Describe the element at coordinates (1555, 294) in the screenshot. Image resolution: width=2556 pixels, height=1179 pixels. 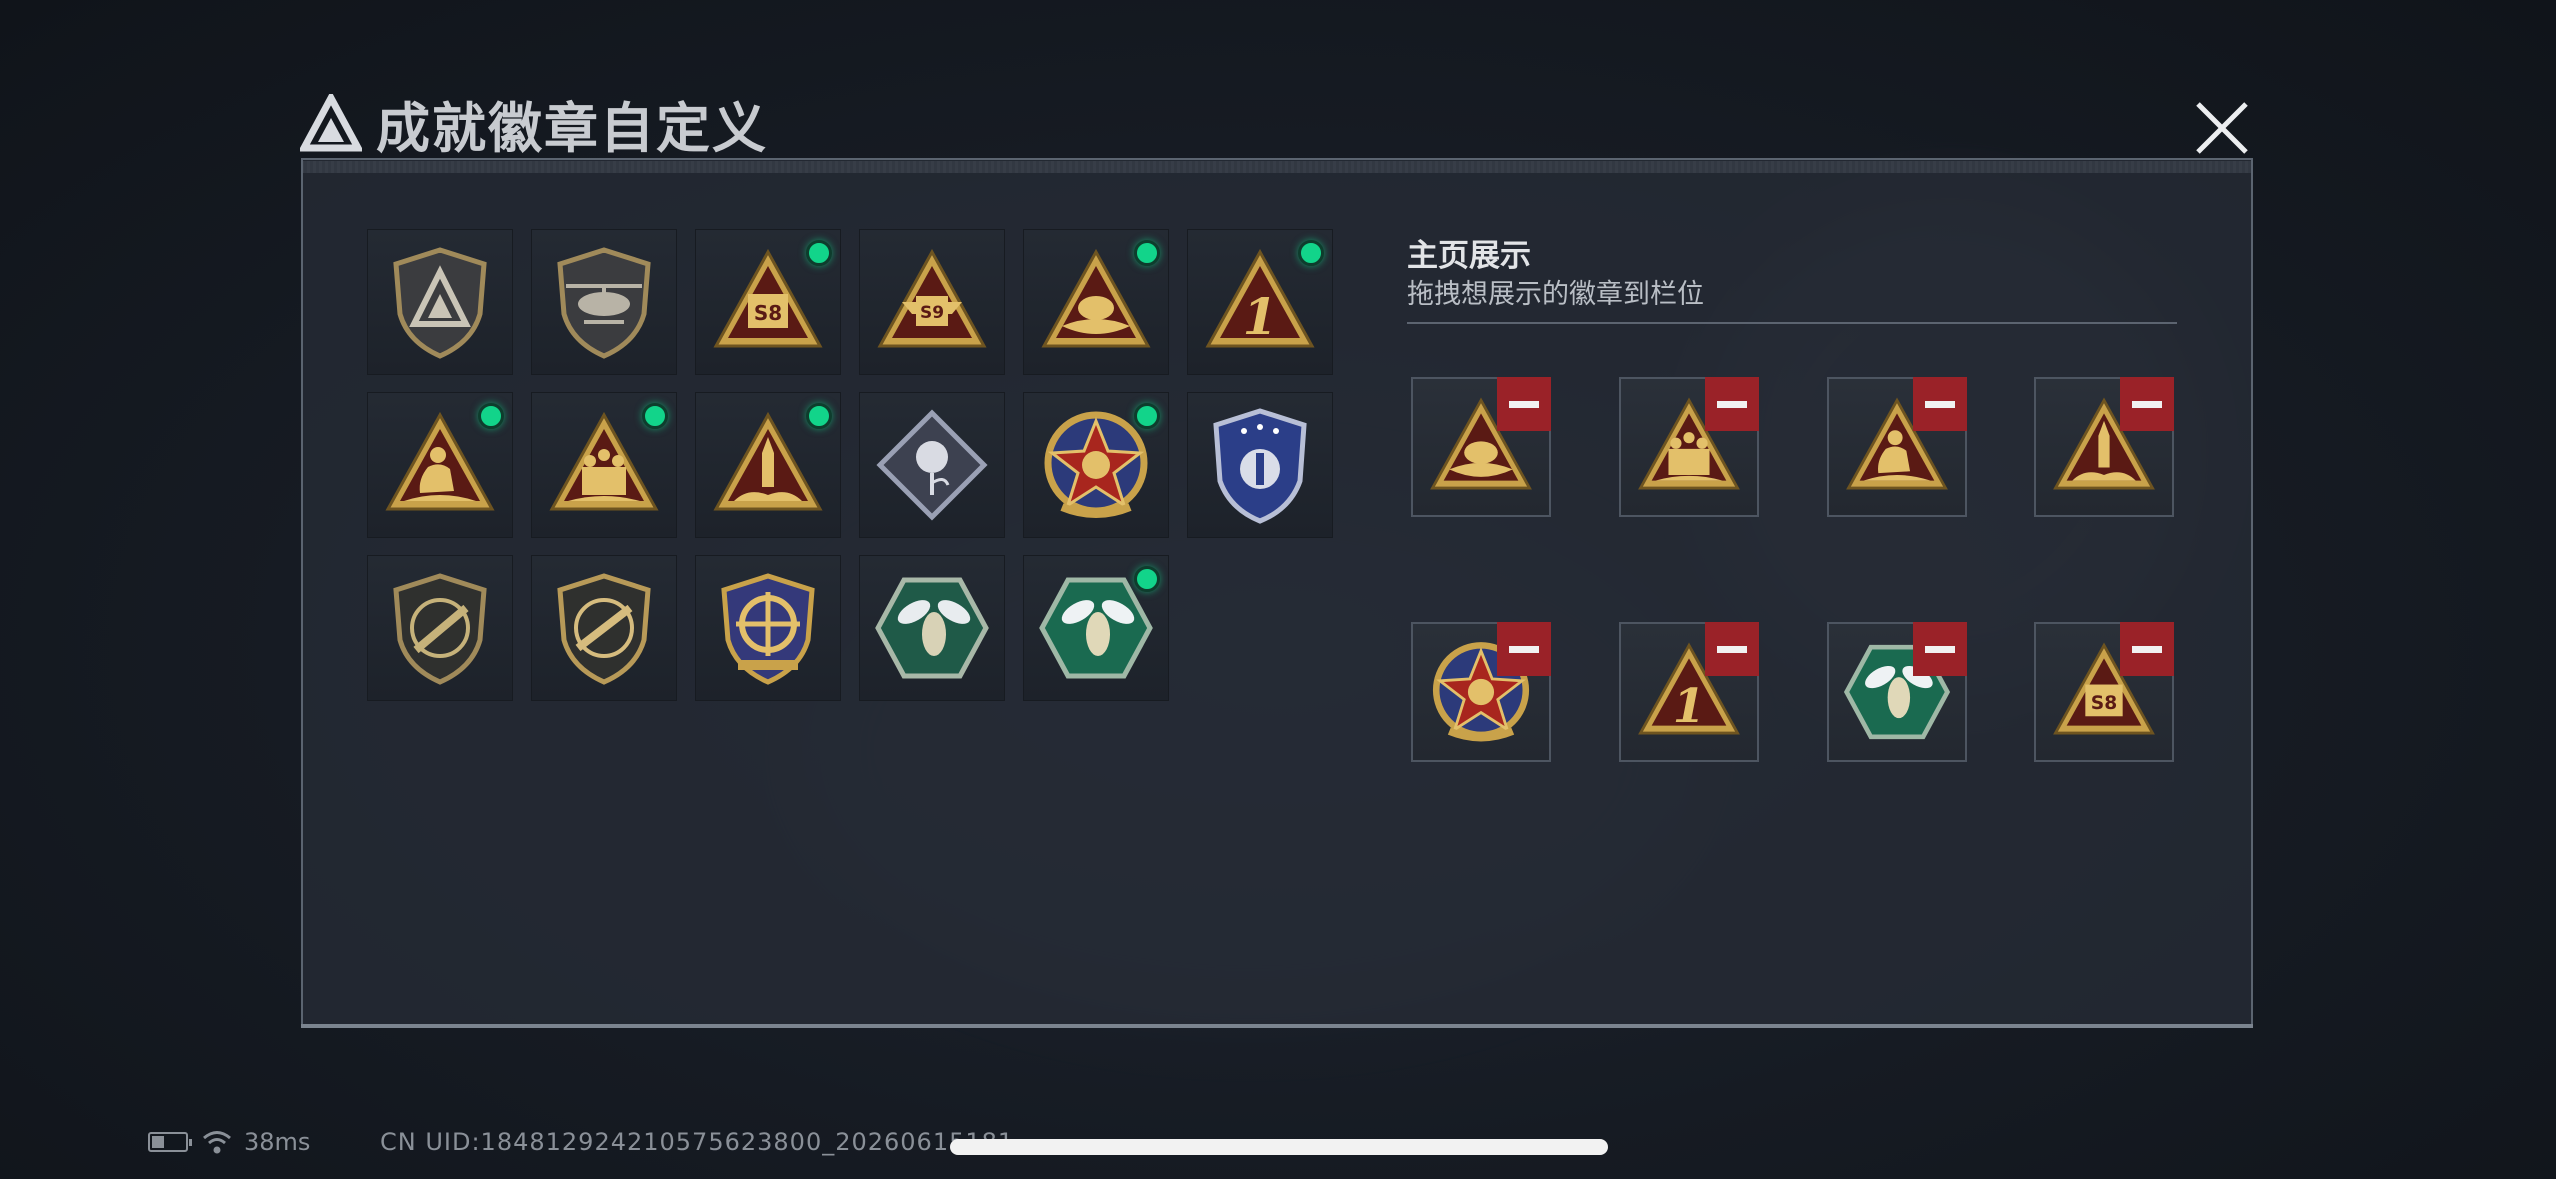
I see `showcase-subtitle: 拖拽想展示的徽章到栏位` at that location.